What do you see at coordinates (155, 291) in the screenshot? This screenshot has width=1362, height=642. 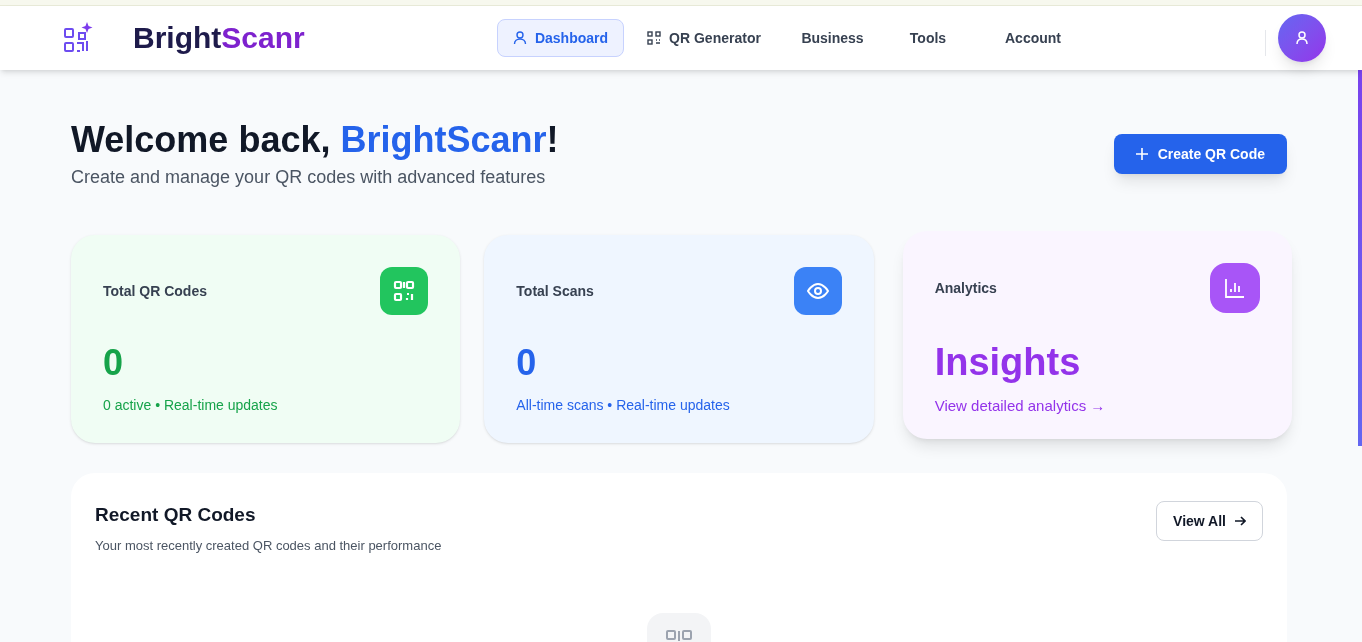 I see `card-label: Total QR Codes` at bounding box center [155, 291].